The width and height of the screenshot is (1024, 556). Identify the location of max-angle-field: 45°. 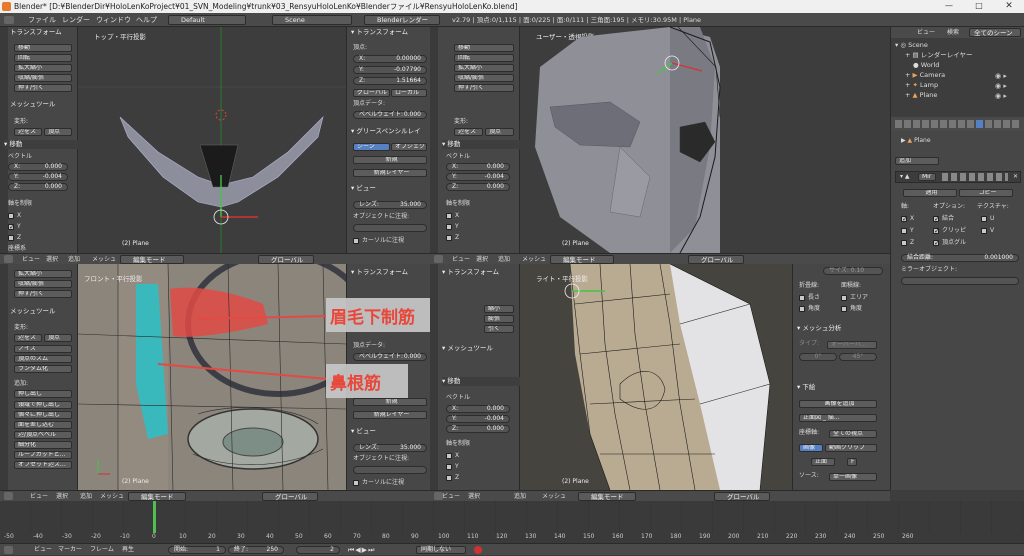
(858, 357).